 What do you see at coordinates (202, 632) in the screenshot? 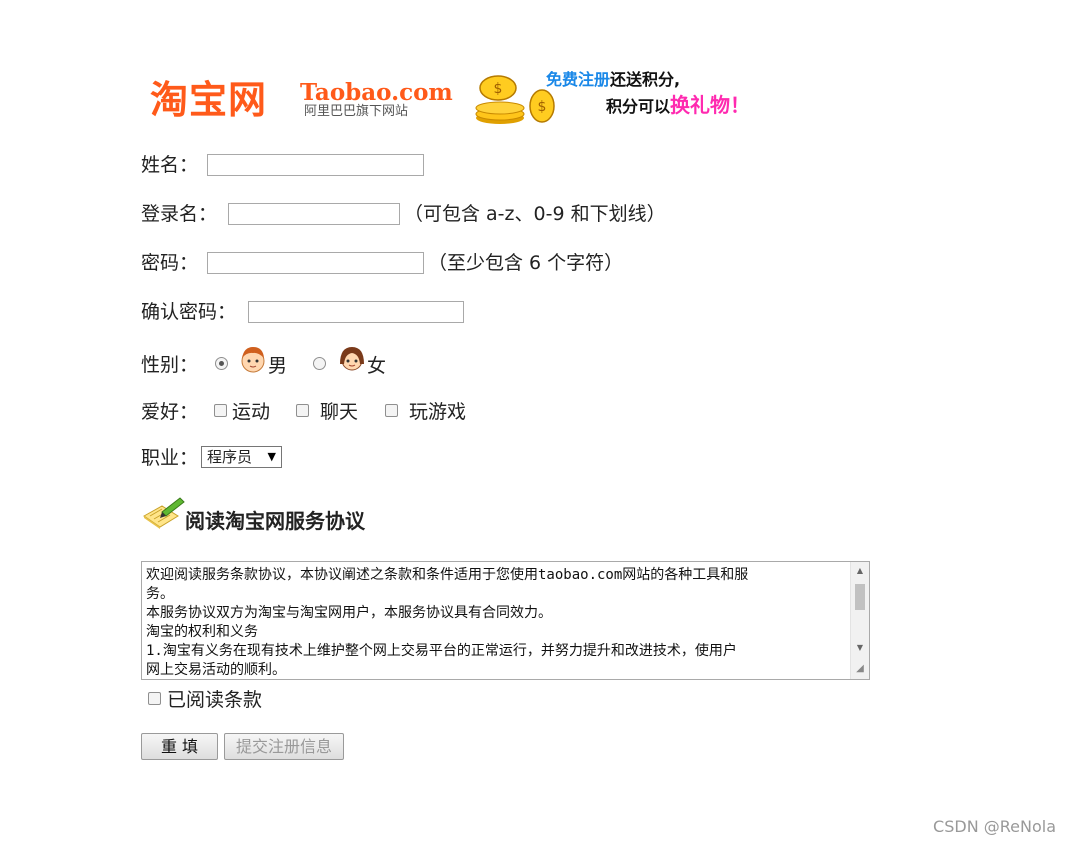
I see `agreement-line: 淘宝的权利和义务` at bounding box center [202, 632].